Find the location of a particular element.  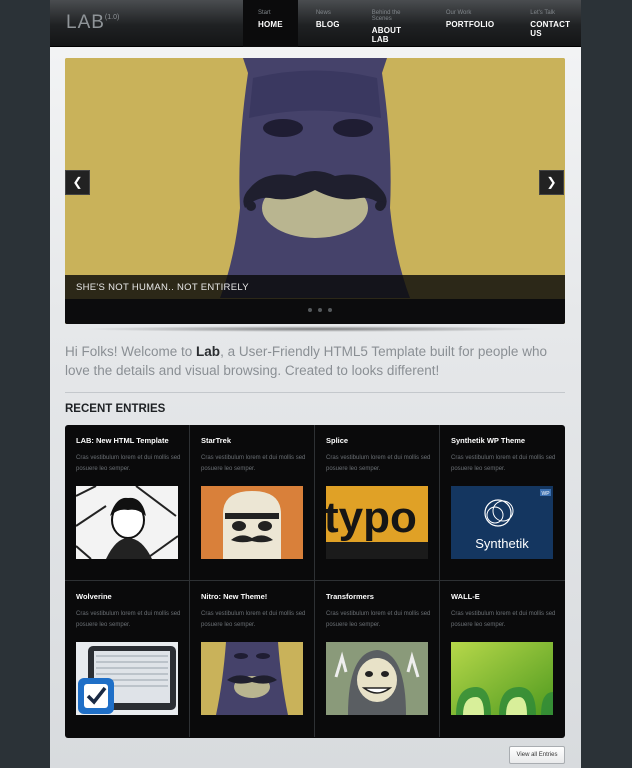

divider is located at coordinates (315, 392).